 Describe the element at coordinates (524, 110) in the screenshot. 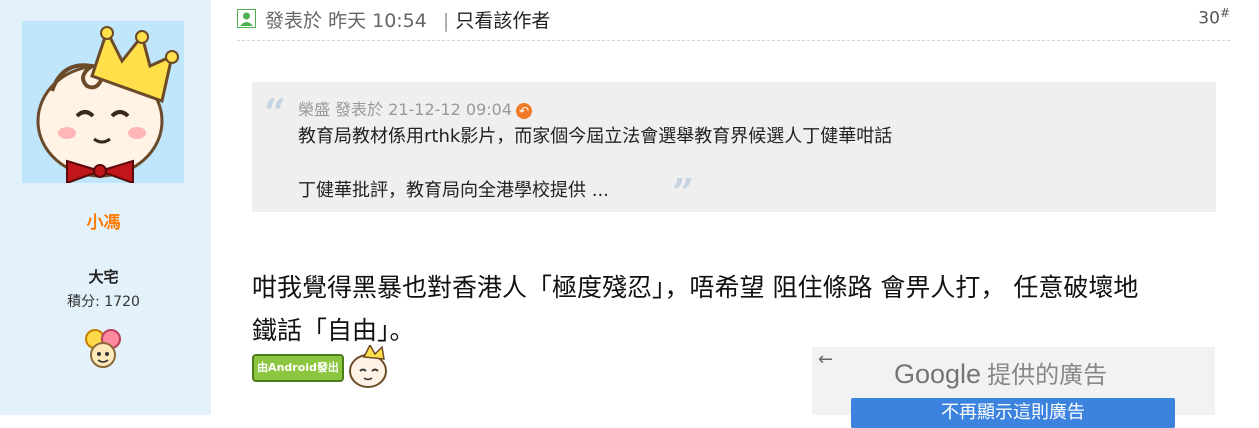

I see `jump-to-quote-icon: ↶` at that location.